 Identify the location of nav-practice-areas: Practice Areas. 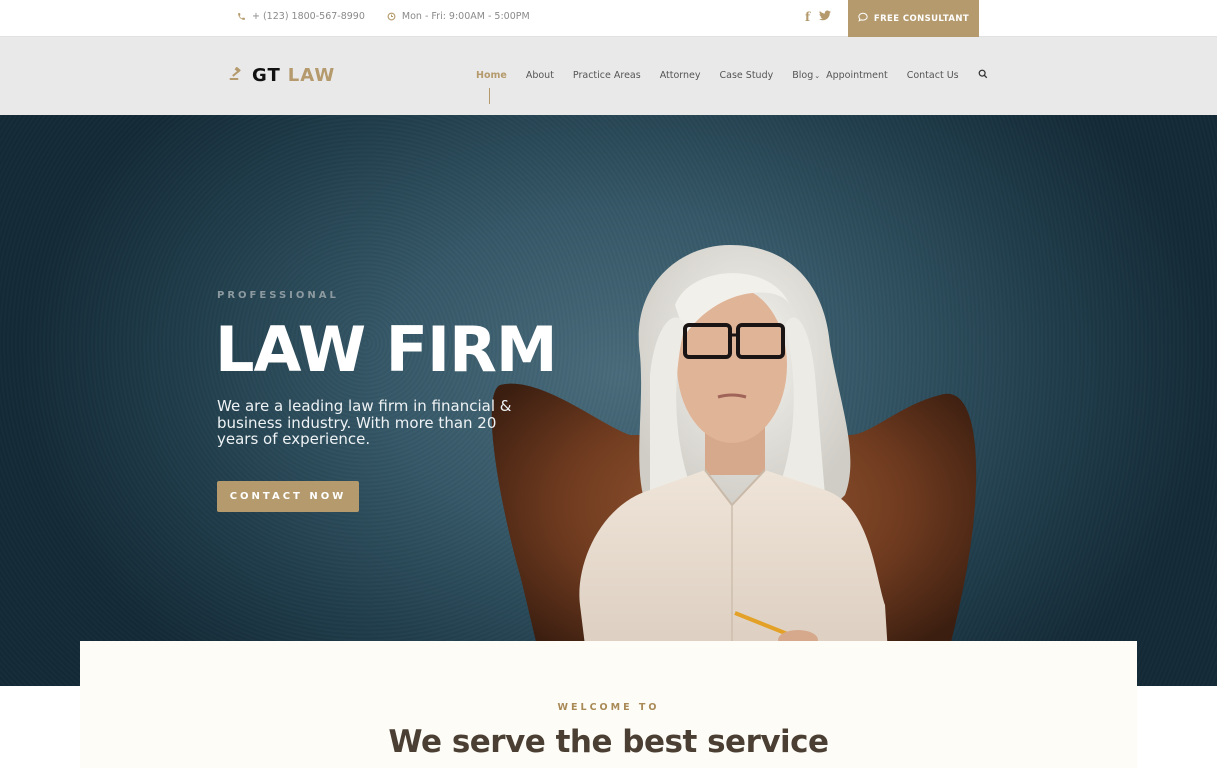
(607, 75).